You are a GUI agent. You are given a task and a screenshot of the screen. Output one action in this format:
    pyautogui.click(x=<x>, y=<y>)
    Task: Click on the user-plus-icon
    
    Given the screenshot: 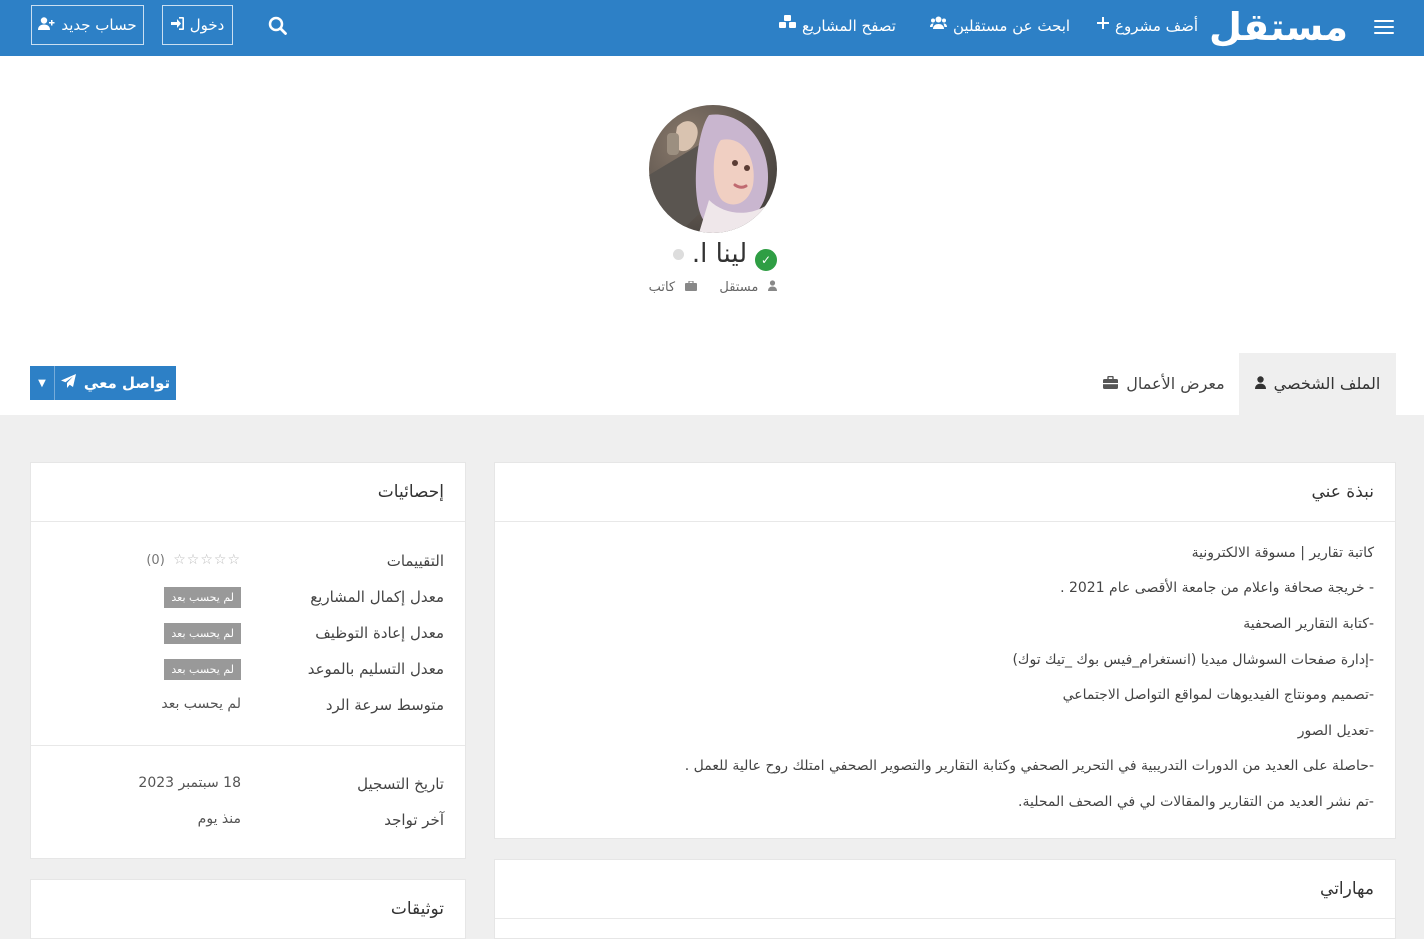 What is the action you would take?
    pyautogui.click(x=46, y=25)
    